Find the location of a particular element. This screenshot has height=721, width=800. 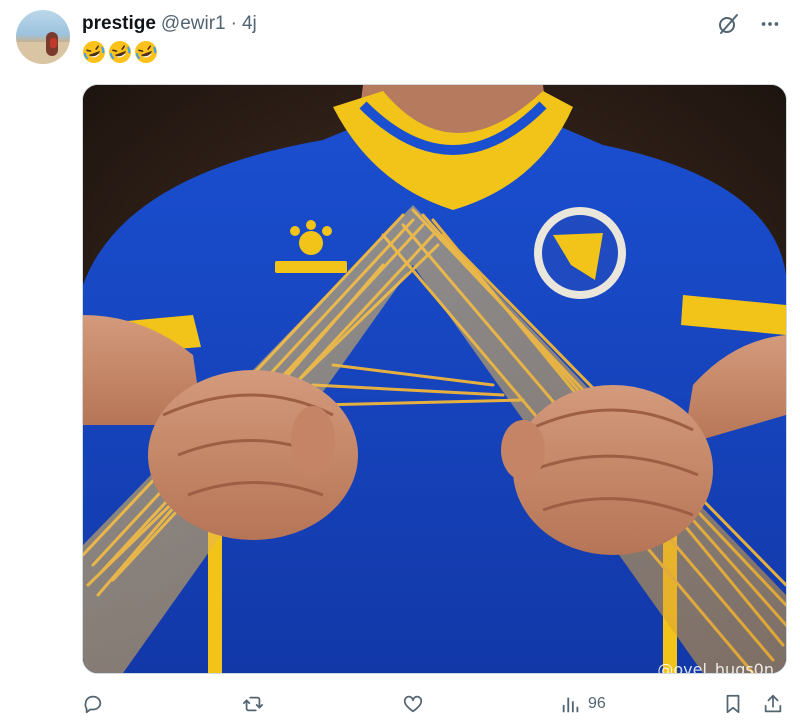

reply-icon is located at coordinates (93, 704).